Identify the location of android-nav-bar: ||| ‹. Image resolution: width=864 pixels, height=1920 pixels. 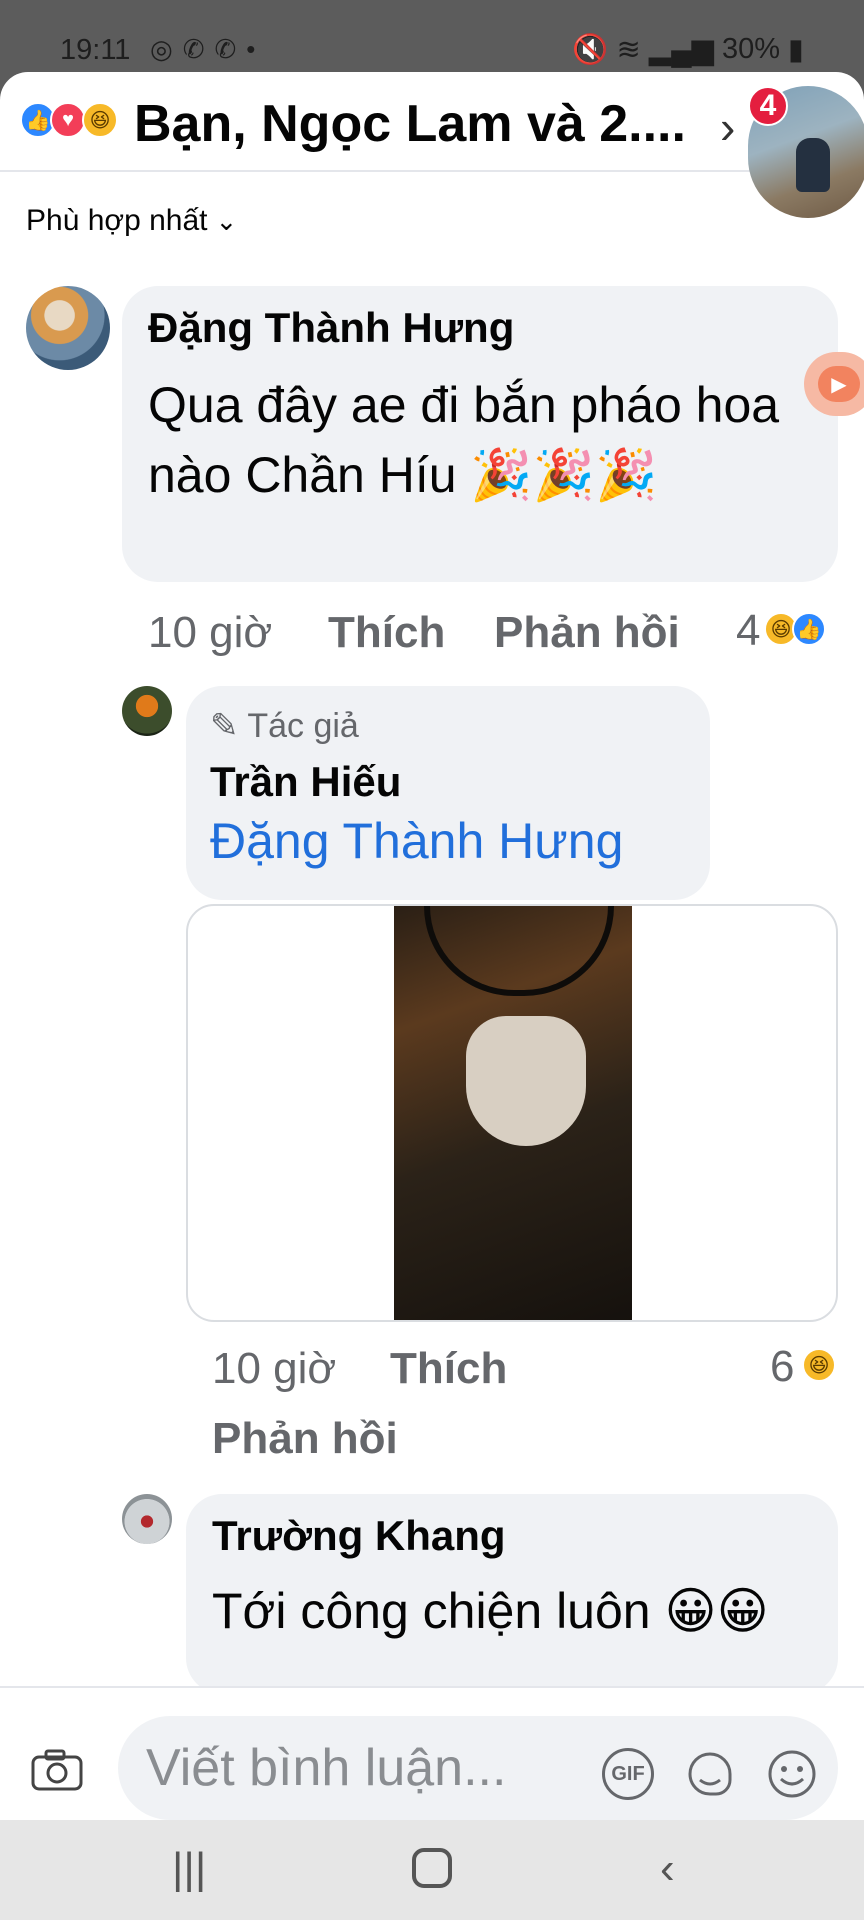
(432, 1870).